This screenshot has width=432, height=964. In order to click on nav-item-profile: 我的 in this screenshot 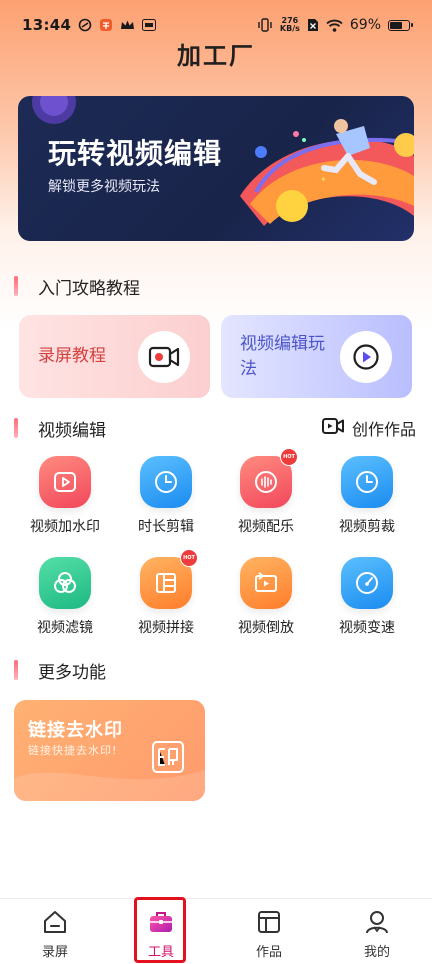, I will do `click(377, 933)`.